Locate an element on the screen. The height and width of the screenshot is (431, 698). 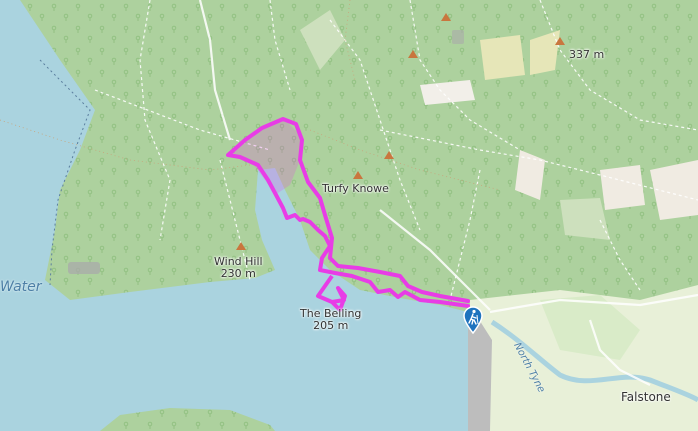
place-name: Falstone is located at coordinates (646, 397).